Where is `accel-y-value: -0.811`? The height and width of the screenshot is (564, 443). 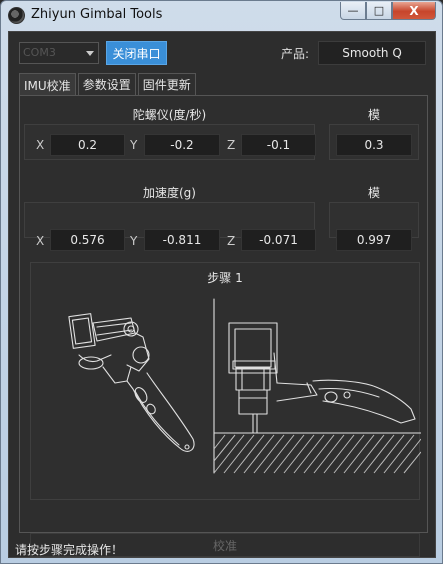 accel-y-value: -0.811 is located at coordinates (182, 240).